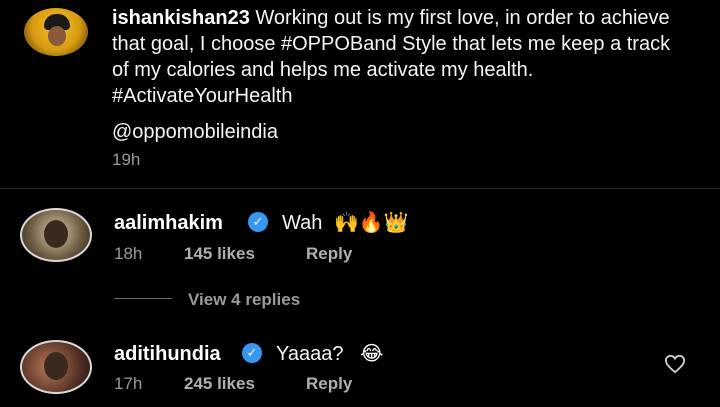 The image size is (720, 407). I want to click on comment-timestamp: 17h, so click(128, 383).